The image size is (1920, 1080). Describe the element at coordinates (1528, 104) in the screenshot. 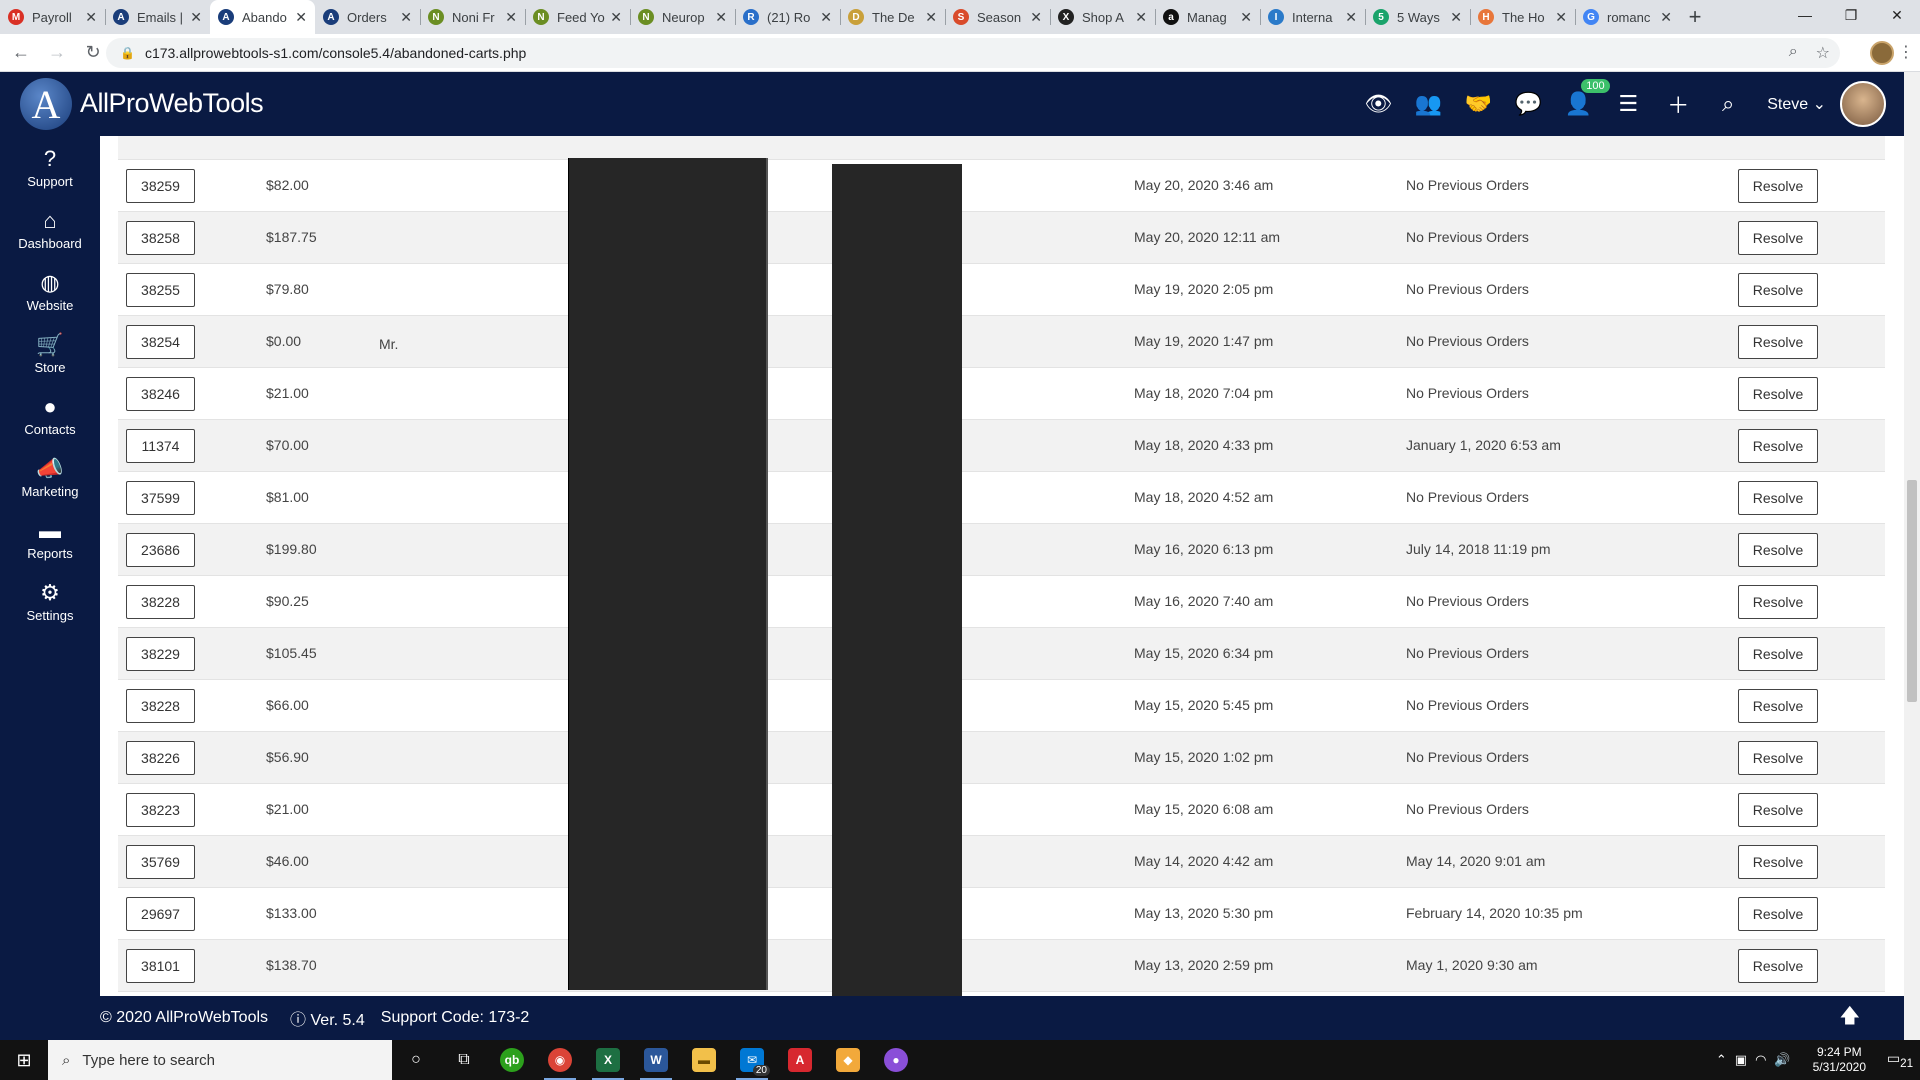

I see `chat-icon: 💬` at that location.